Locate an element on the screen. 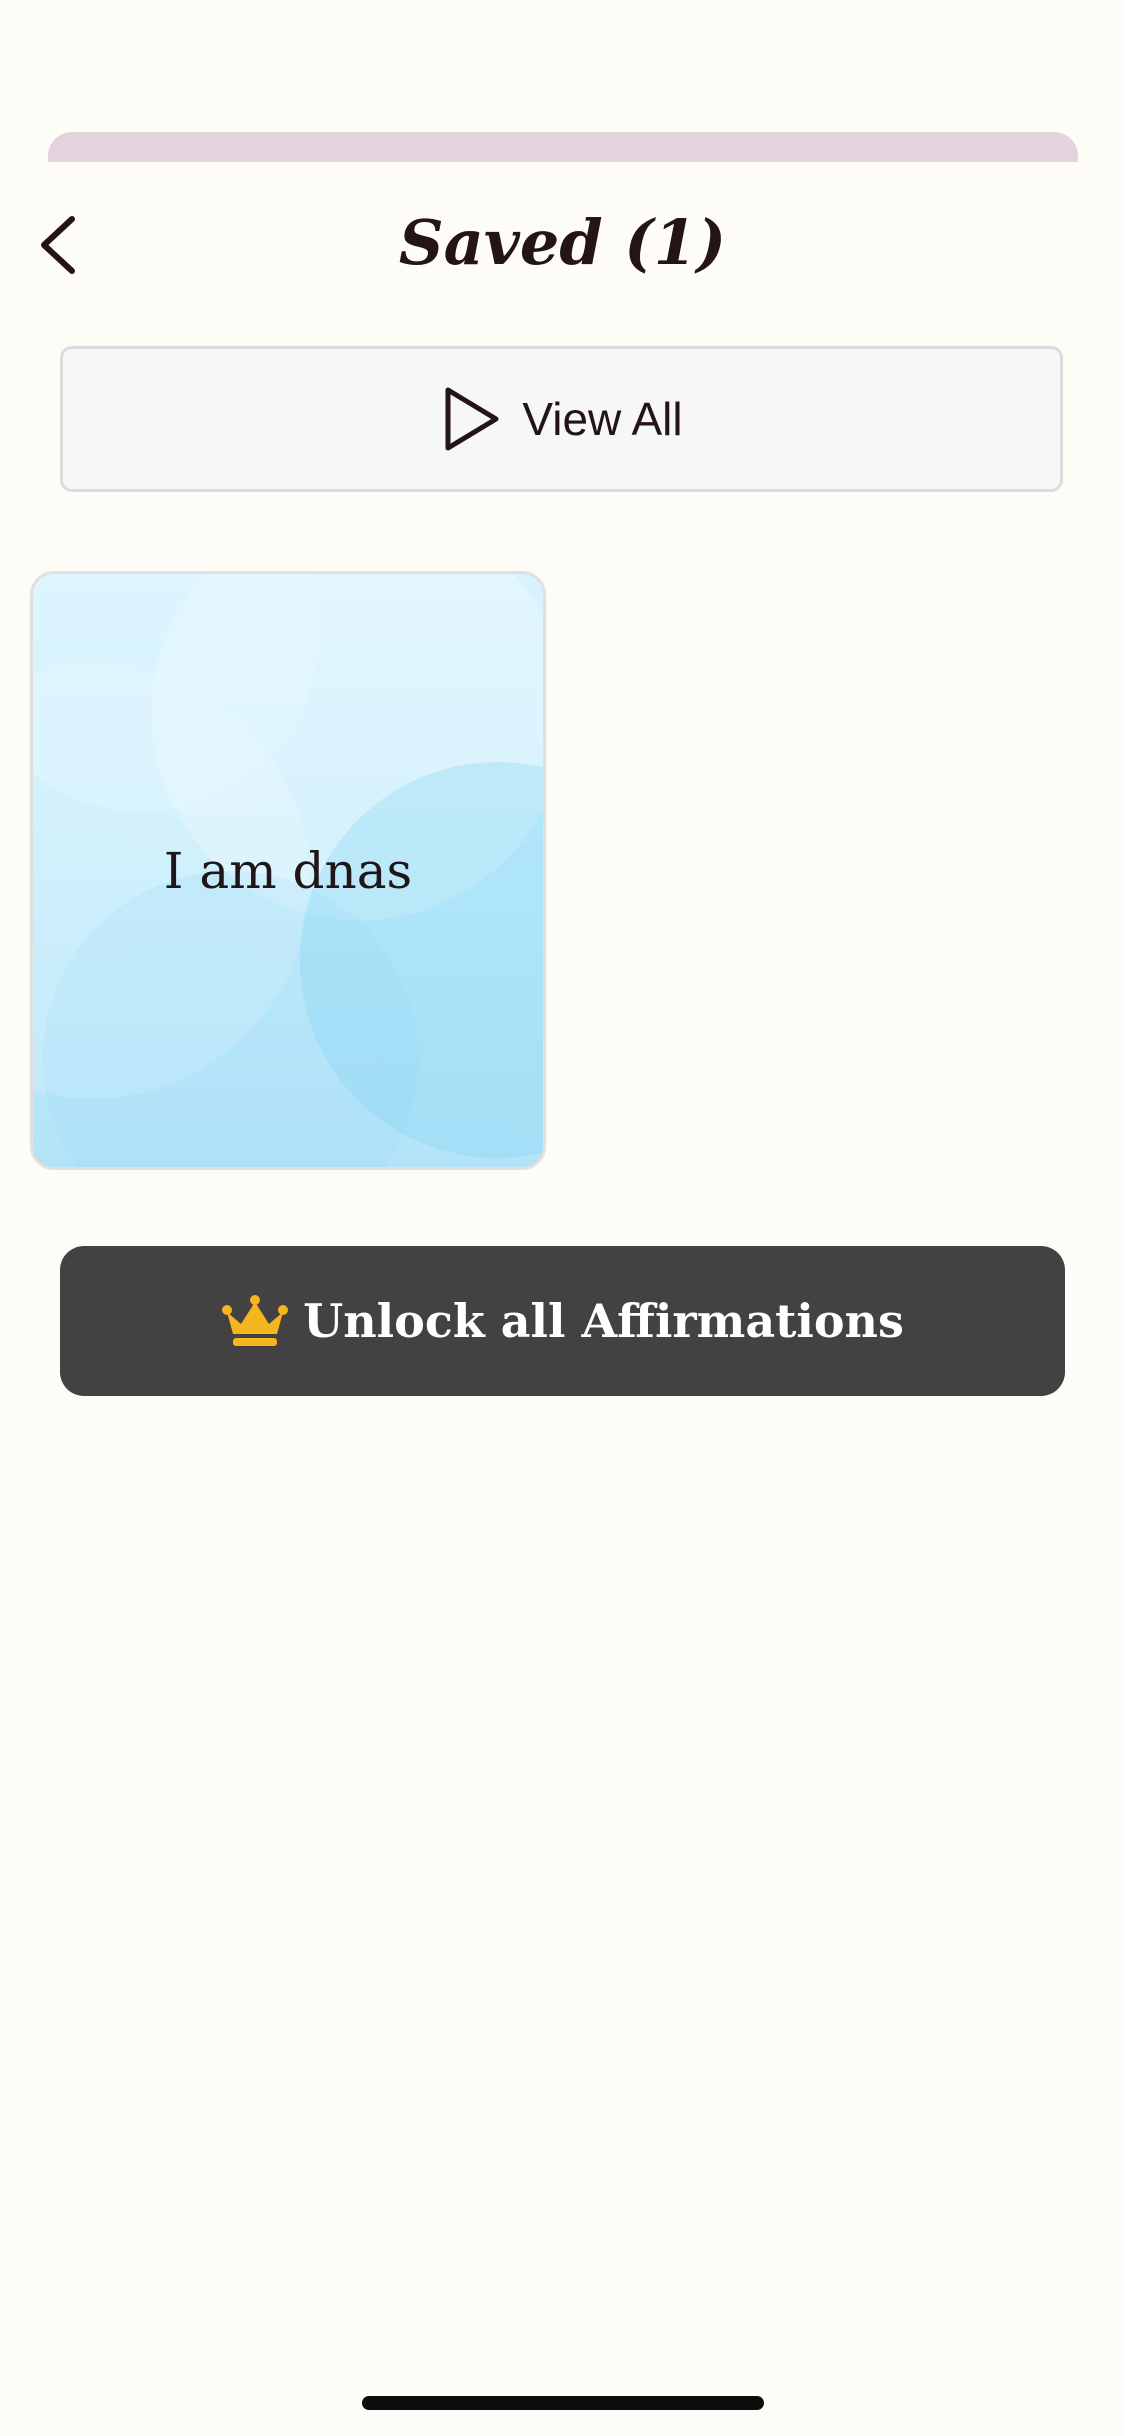  page-title: Saved (1) is located at coordinates (562, 242).